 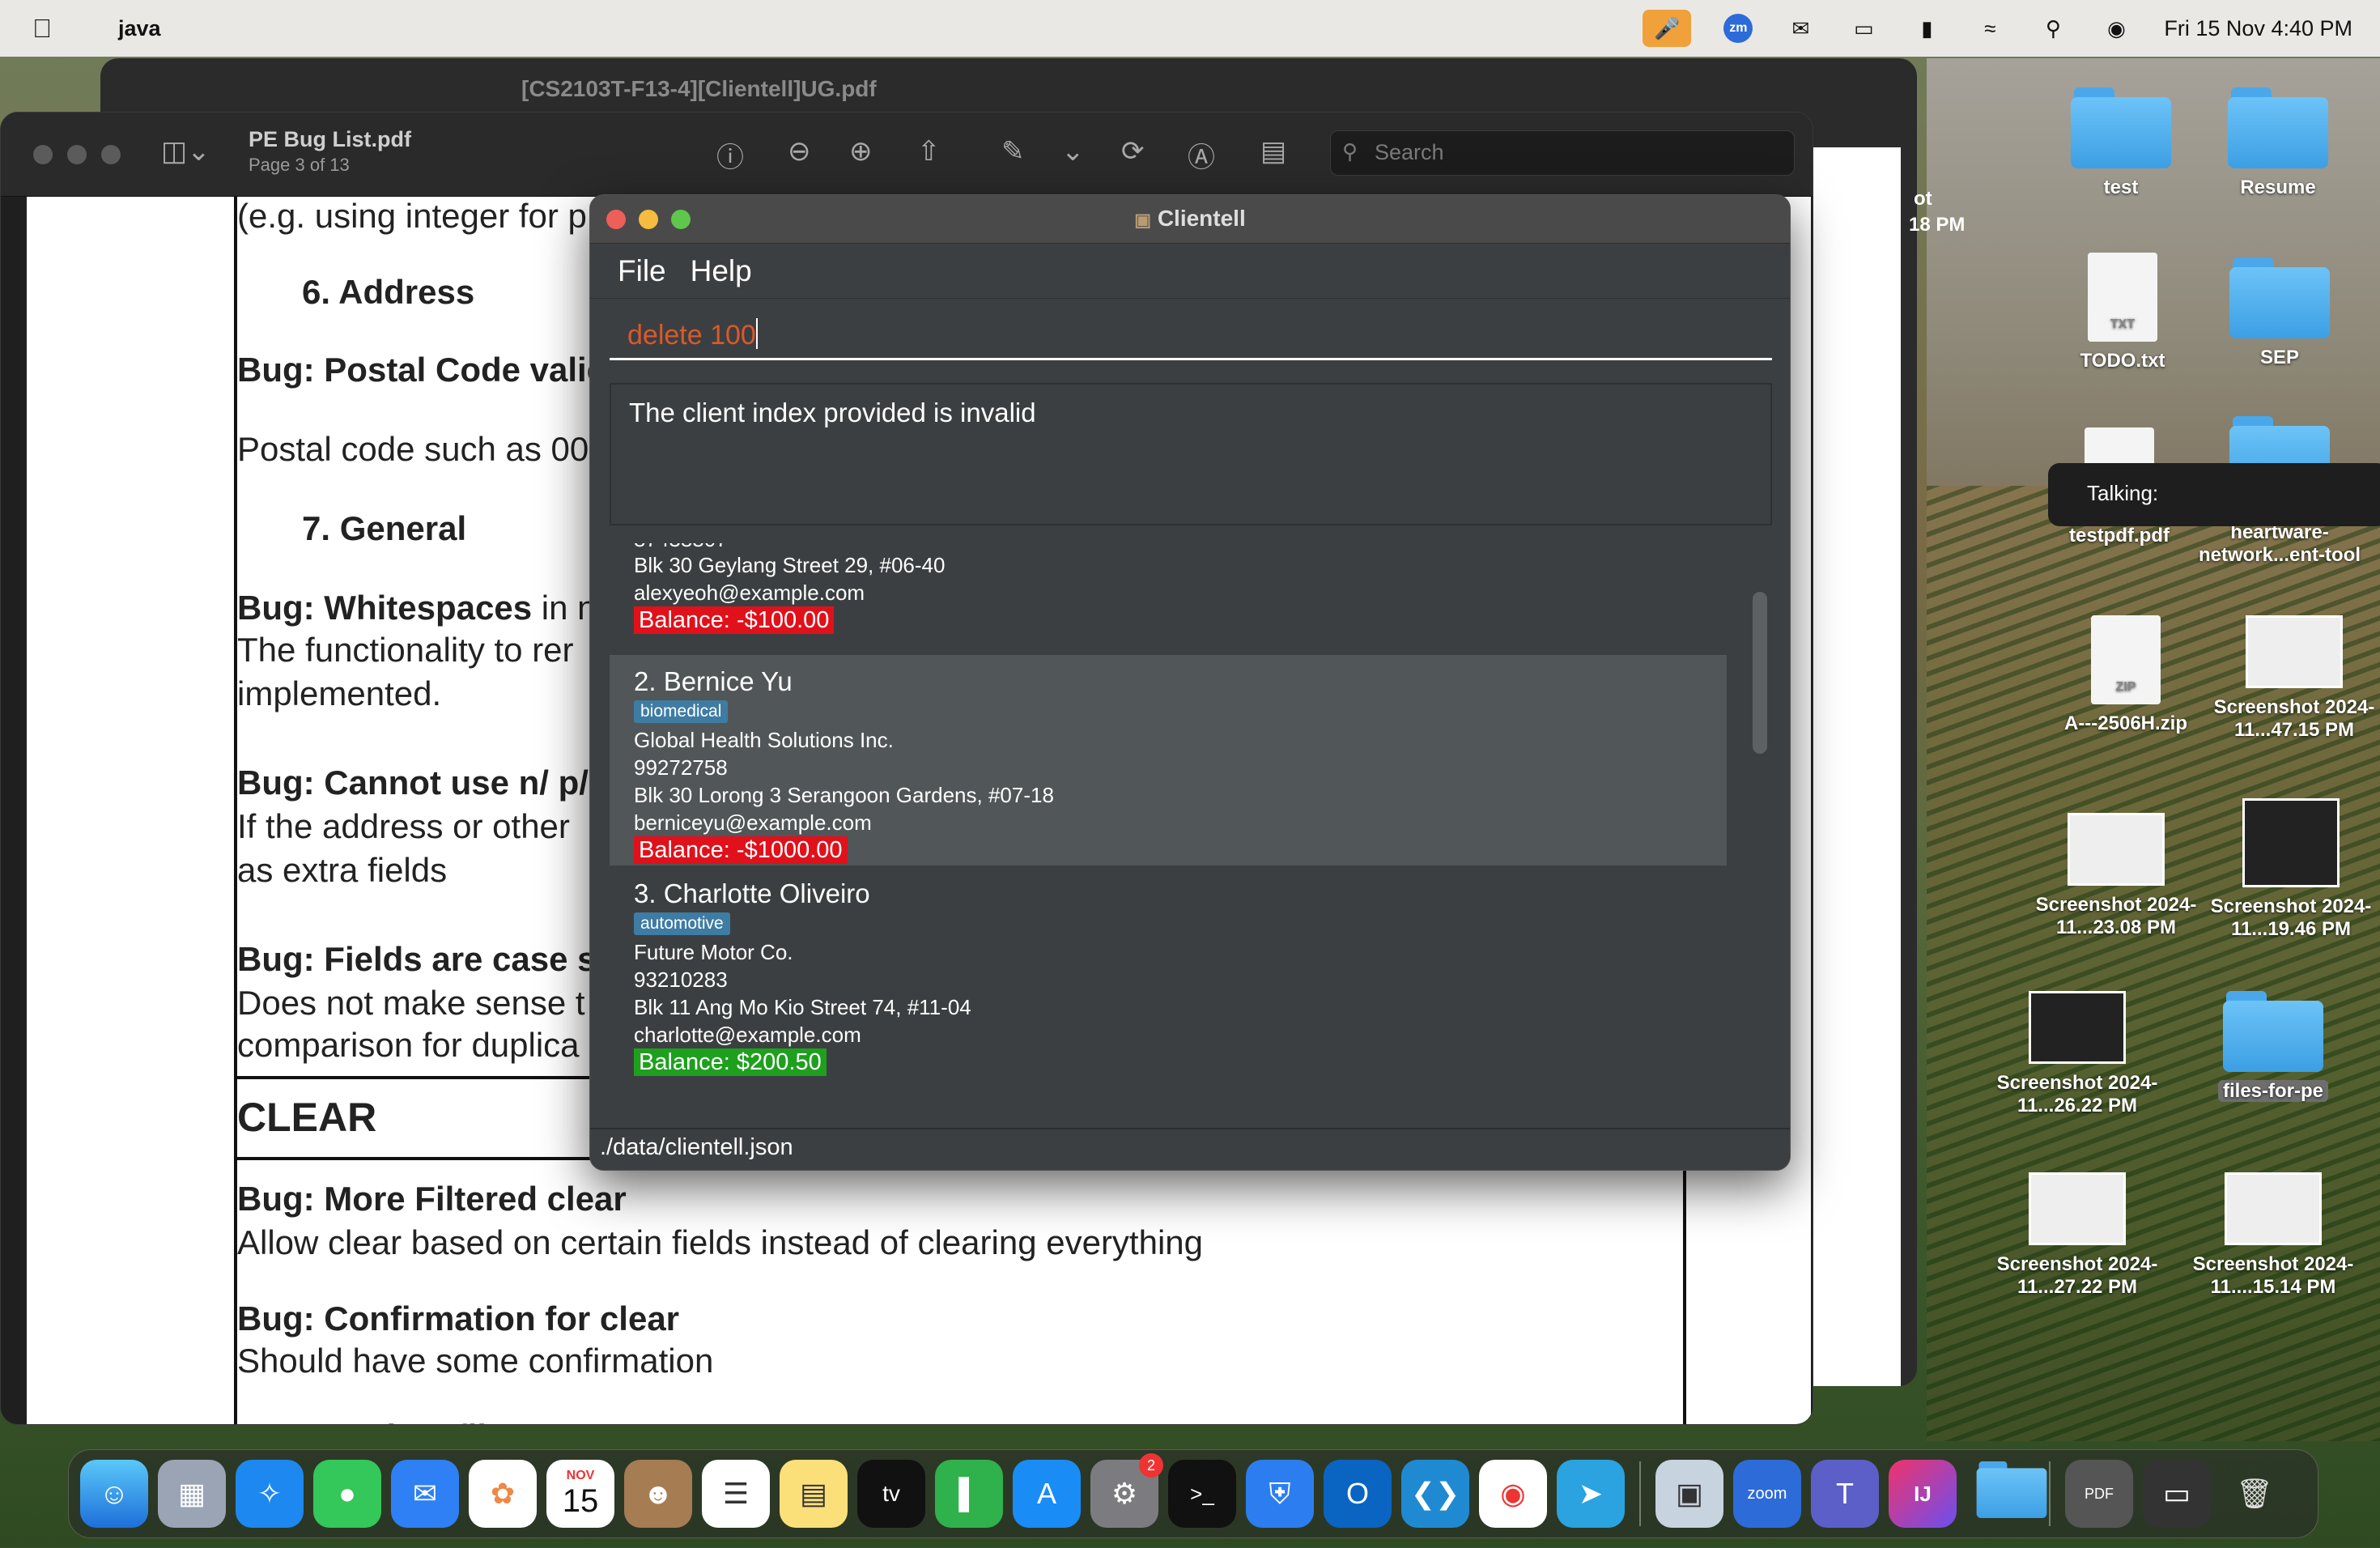 What do you see at coordinates (111, 155) in the screenshot?
I see `zoom-window-button` at bounding box center [111, 155].